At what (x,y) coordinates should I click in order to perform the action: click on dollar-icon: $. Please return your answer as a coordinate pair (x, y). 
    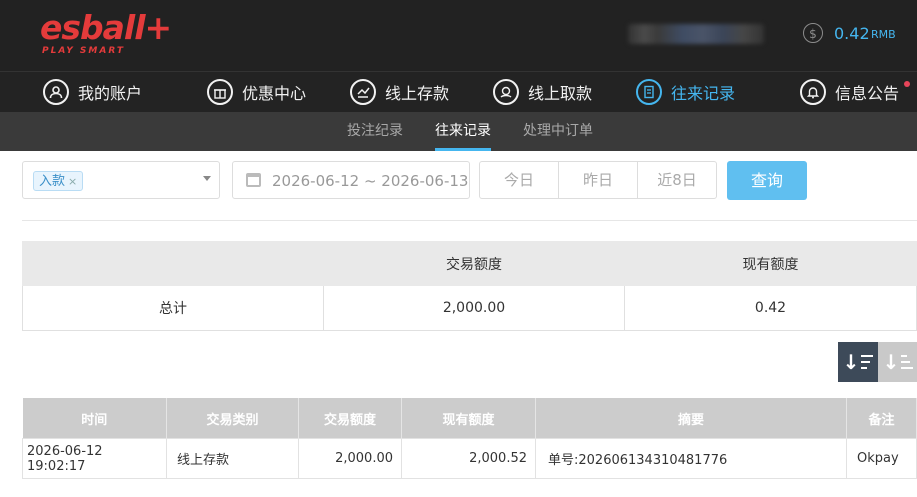
    Looking at the image, I should click on (813, 33).